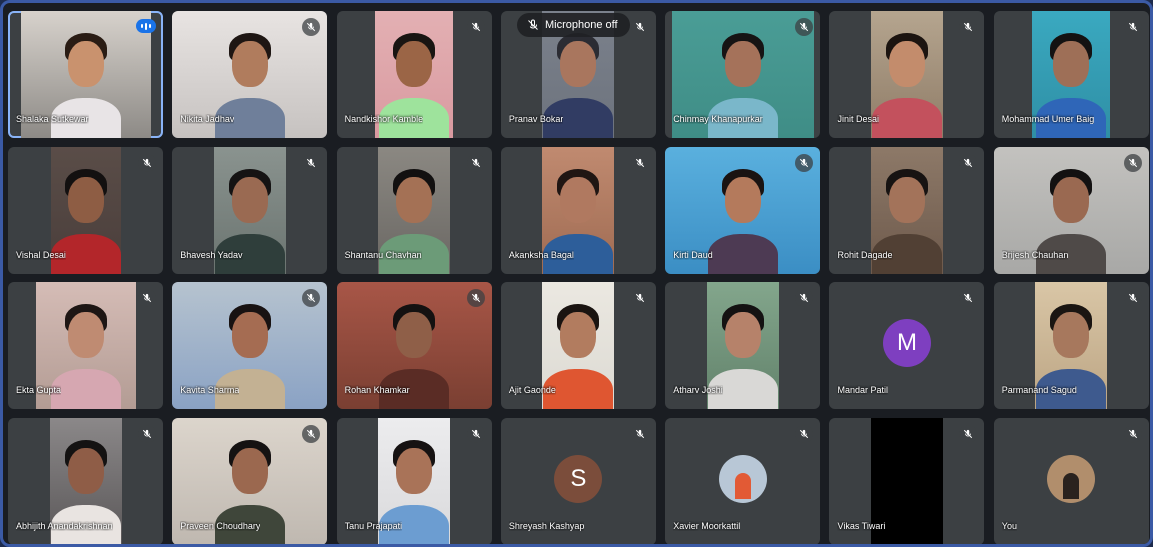 The width and height of the screenshot is (1153, 547). Describe the element at coordinates (707, 525) in the screenshot. I see `participant-name: Xavier Moorkattil` at that location.